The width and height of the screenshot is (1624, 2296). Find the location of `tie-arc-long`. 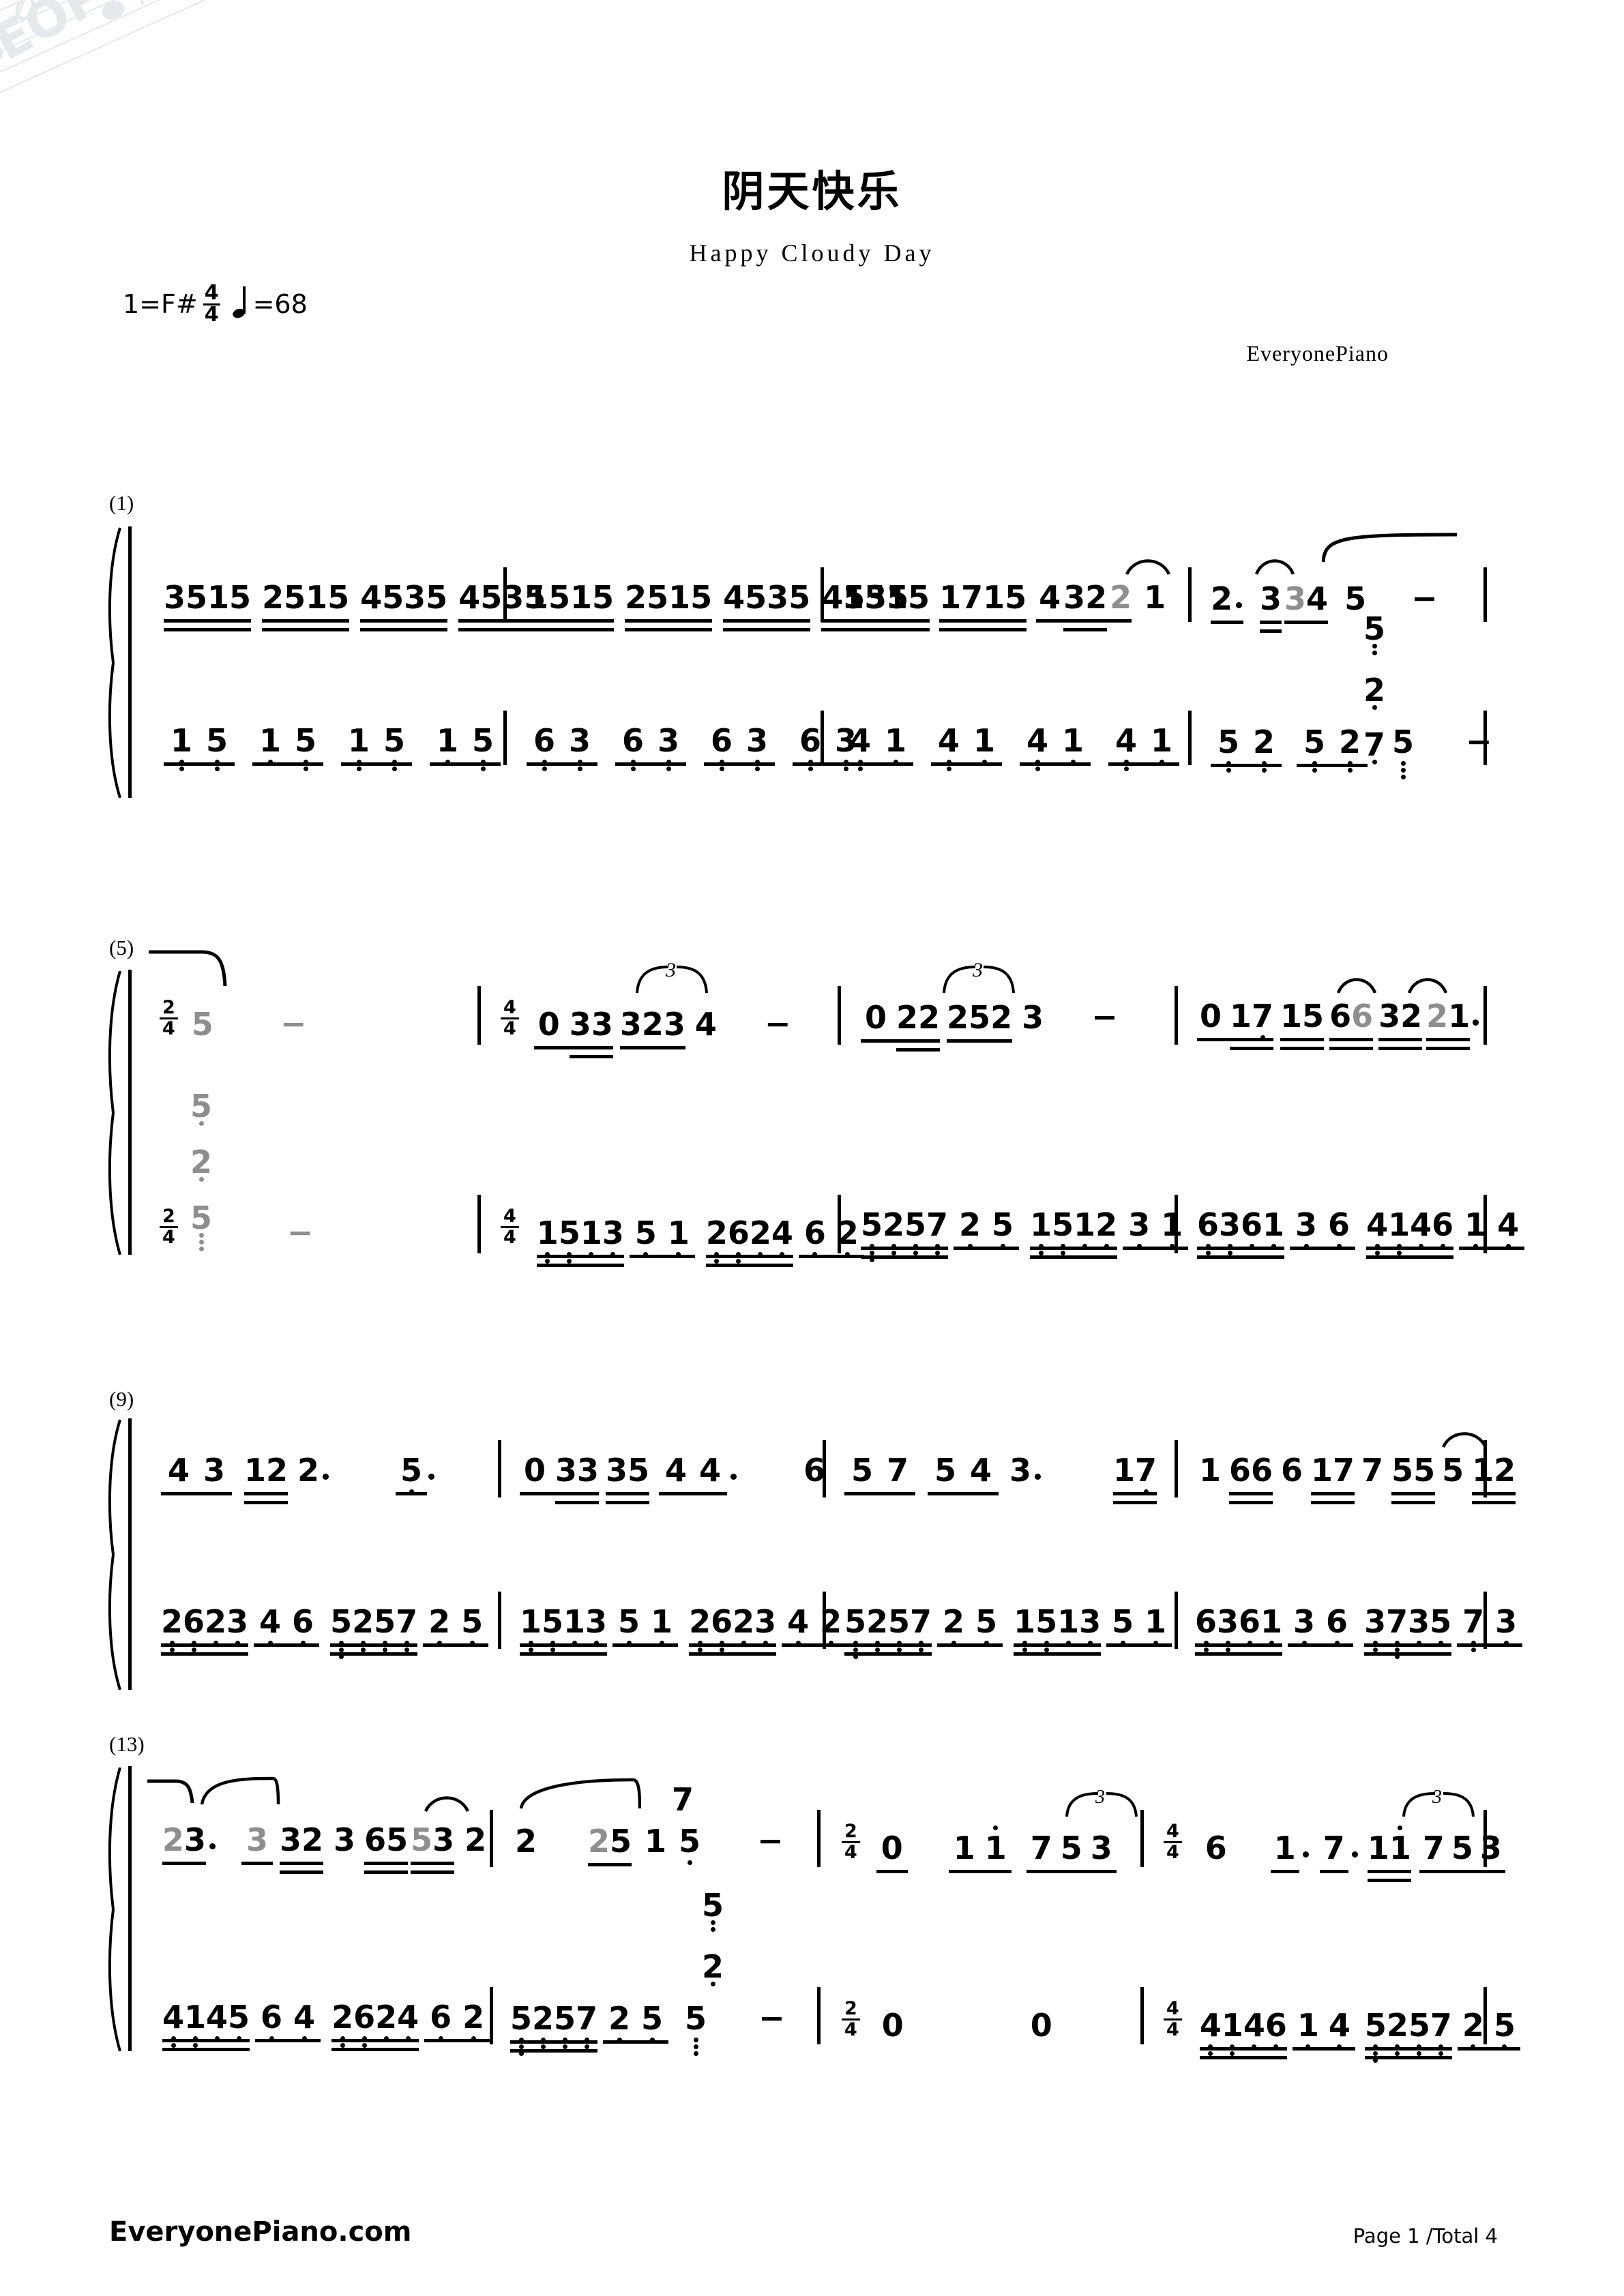

tie-arc-long is located at coordinates (1390, 548).